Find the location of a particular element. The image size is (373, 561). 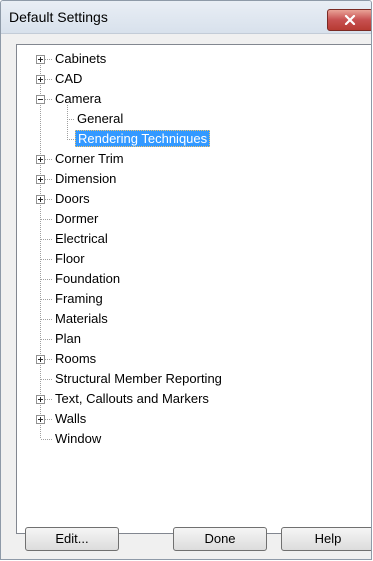

tree-item-cad: CAD is located at coordinates (68, 79).